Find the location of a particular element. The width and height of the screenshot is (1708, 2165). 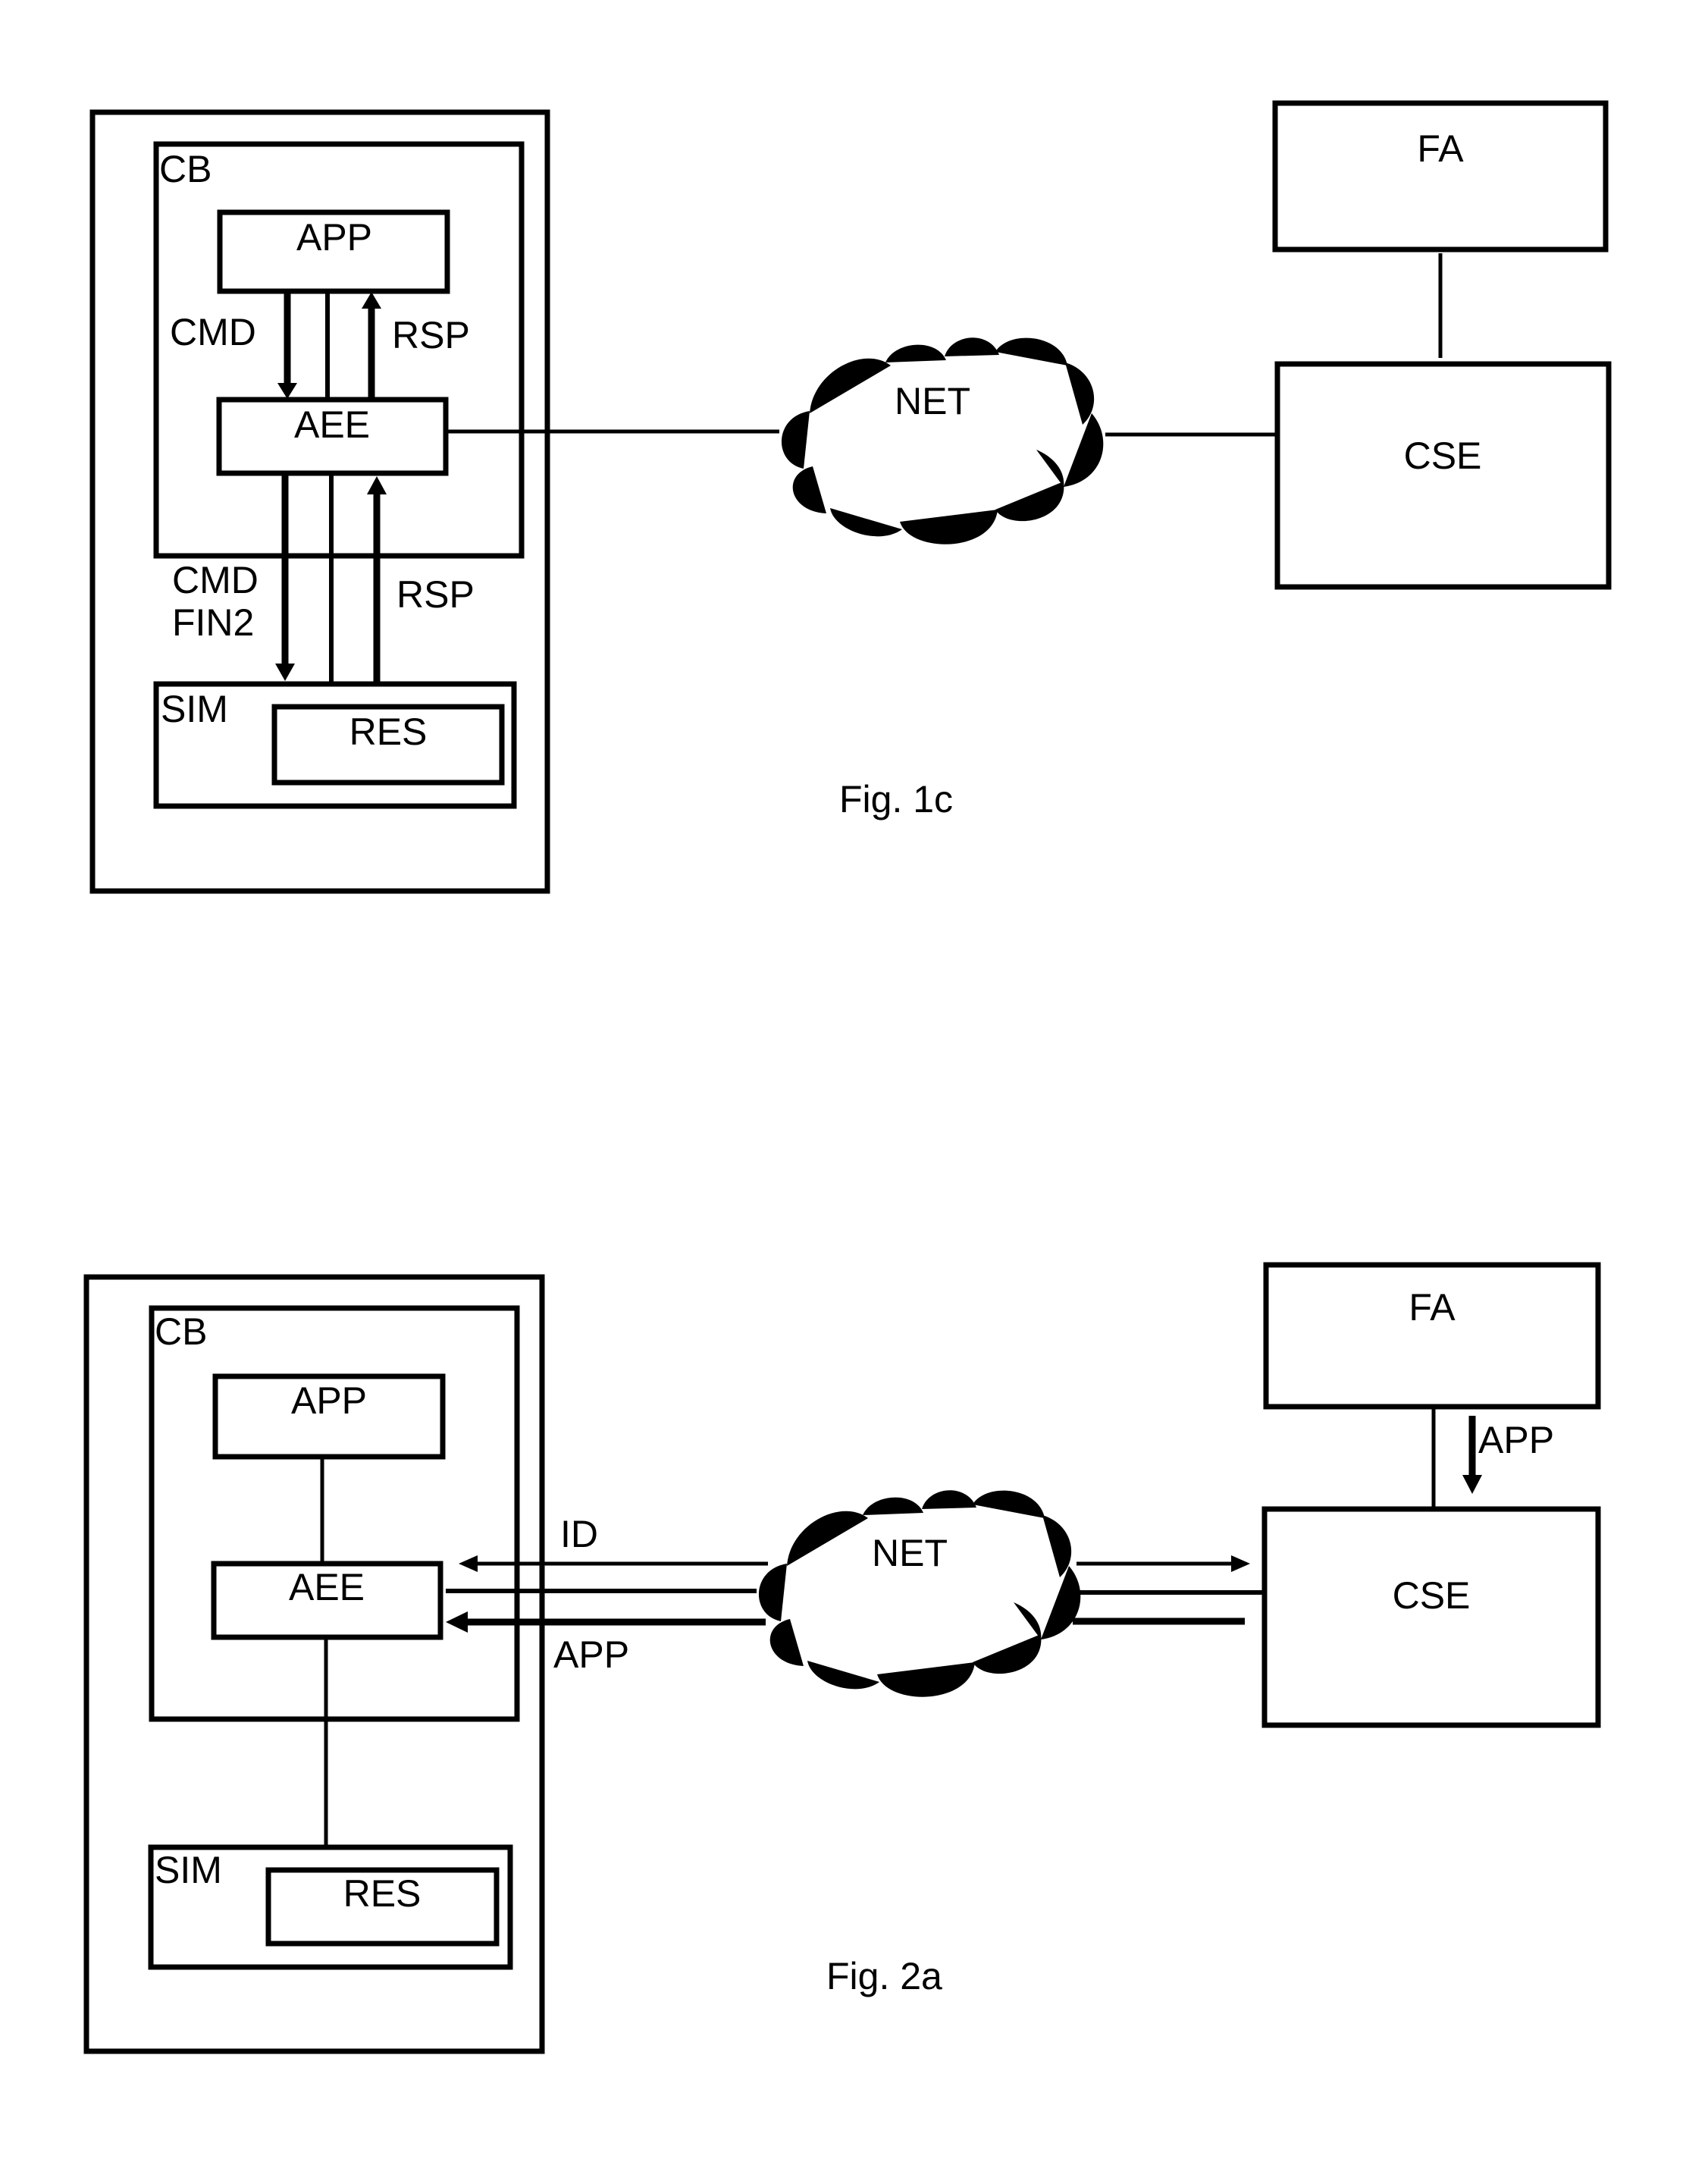

fin2-label: FIN2 is located at coordinates (213, 622).